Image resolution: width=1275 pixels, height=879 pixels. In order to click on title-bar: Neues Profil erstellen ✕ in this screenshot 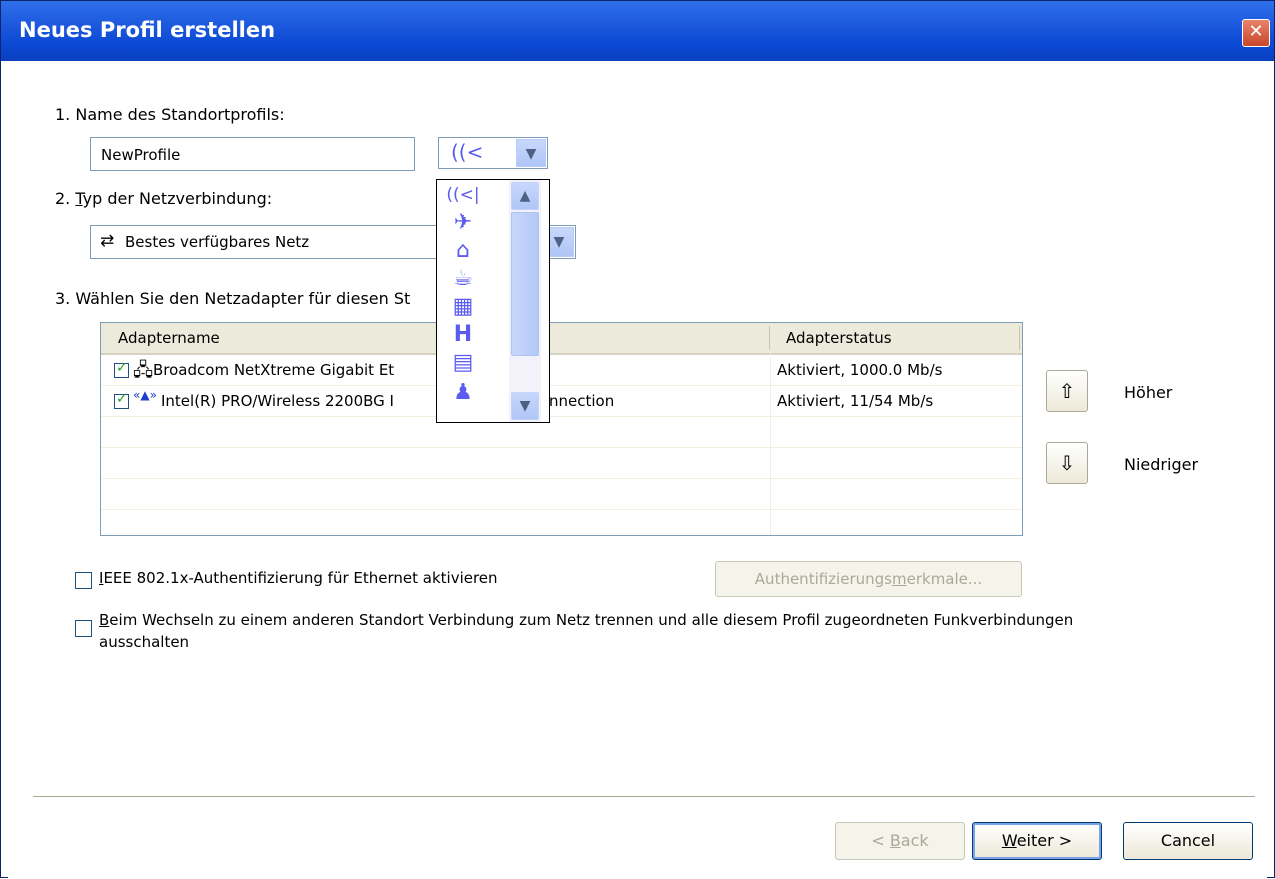, I will do `click(637, 31)`.